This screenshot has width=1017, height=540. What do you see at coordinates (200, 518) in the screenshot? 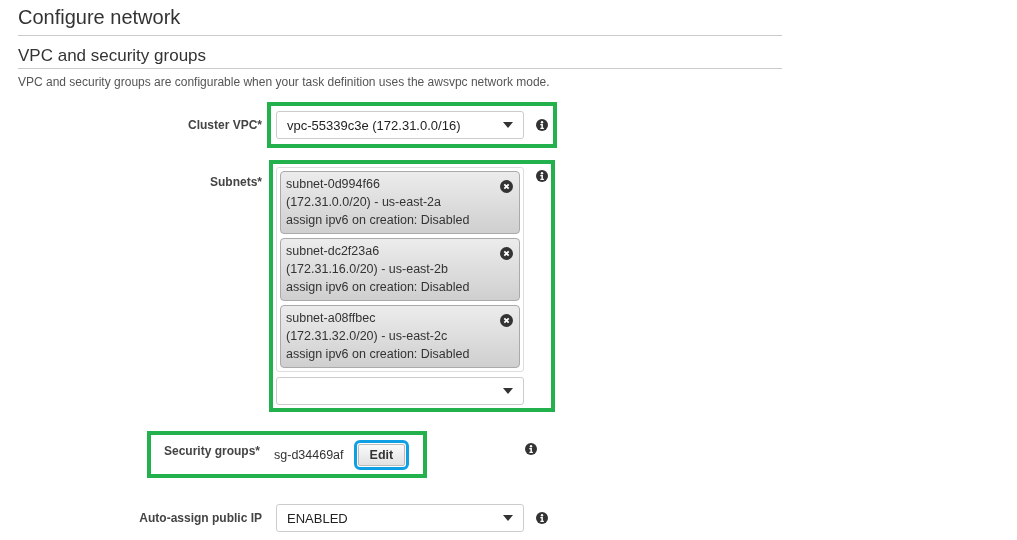
I see `field-label: Auto-assign public IP` at bounding box center [200, 518].